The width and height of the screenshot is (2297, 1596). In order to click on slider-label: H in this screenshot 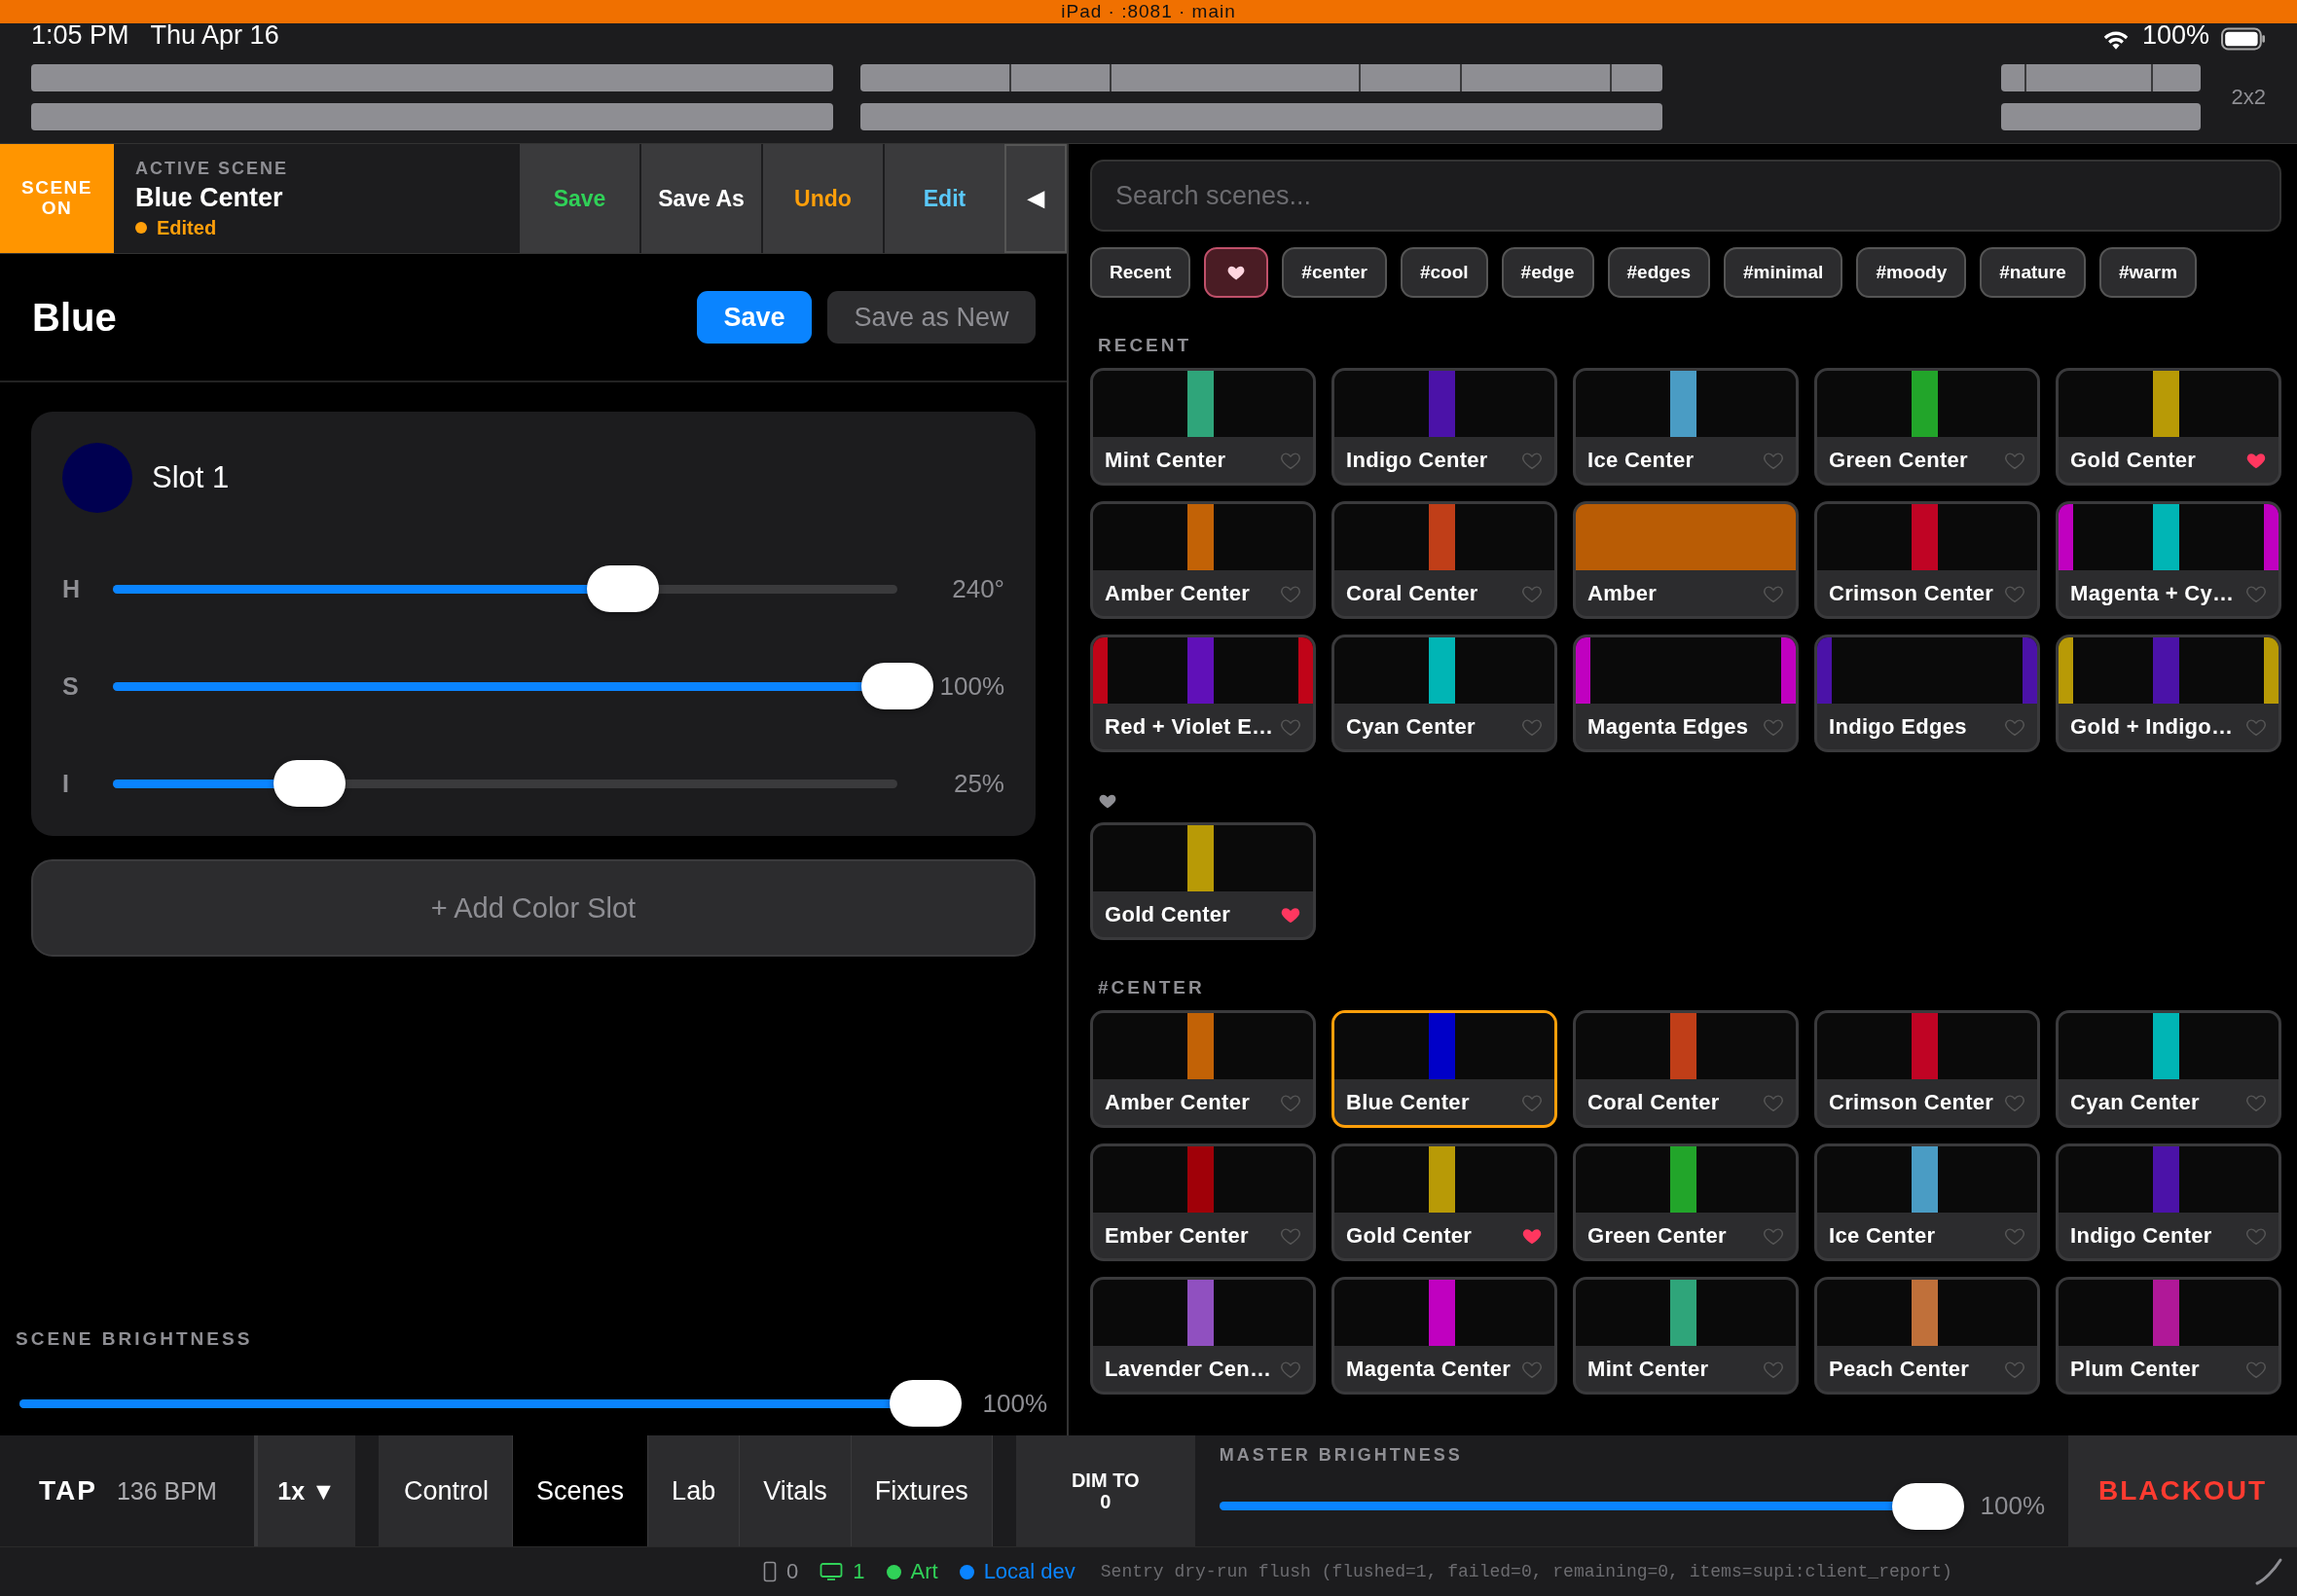, I will do `click(72, 588)`.